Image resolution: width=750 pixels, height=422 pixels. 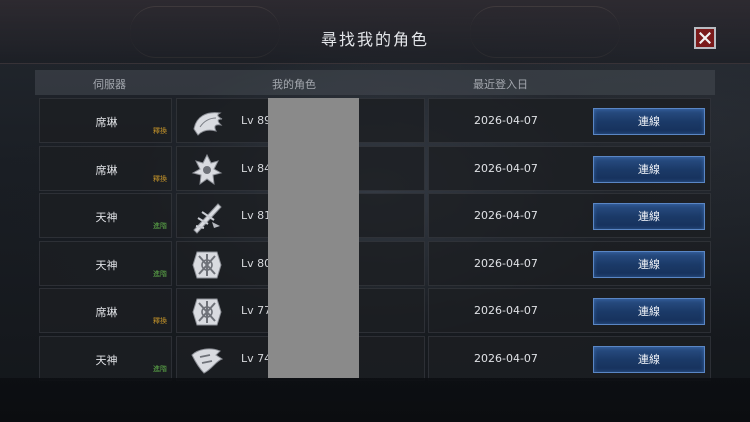 I want to click on close-icon, so click(x=705, y=38).